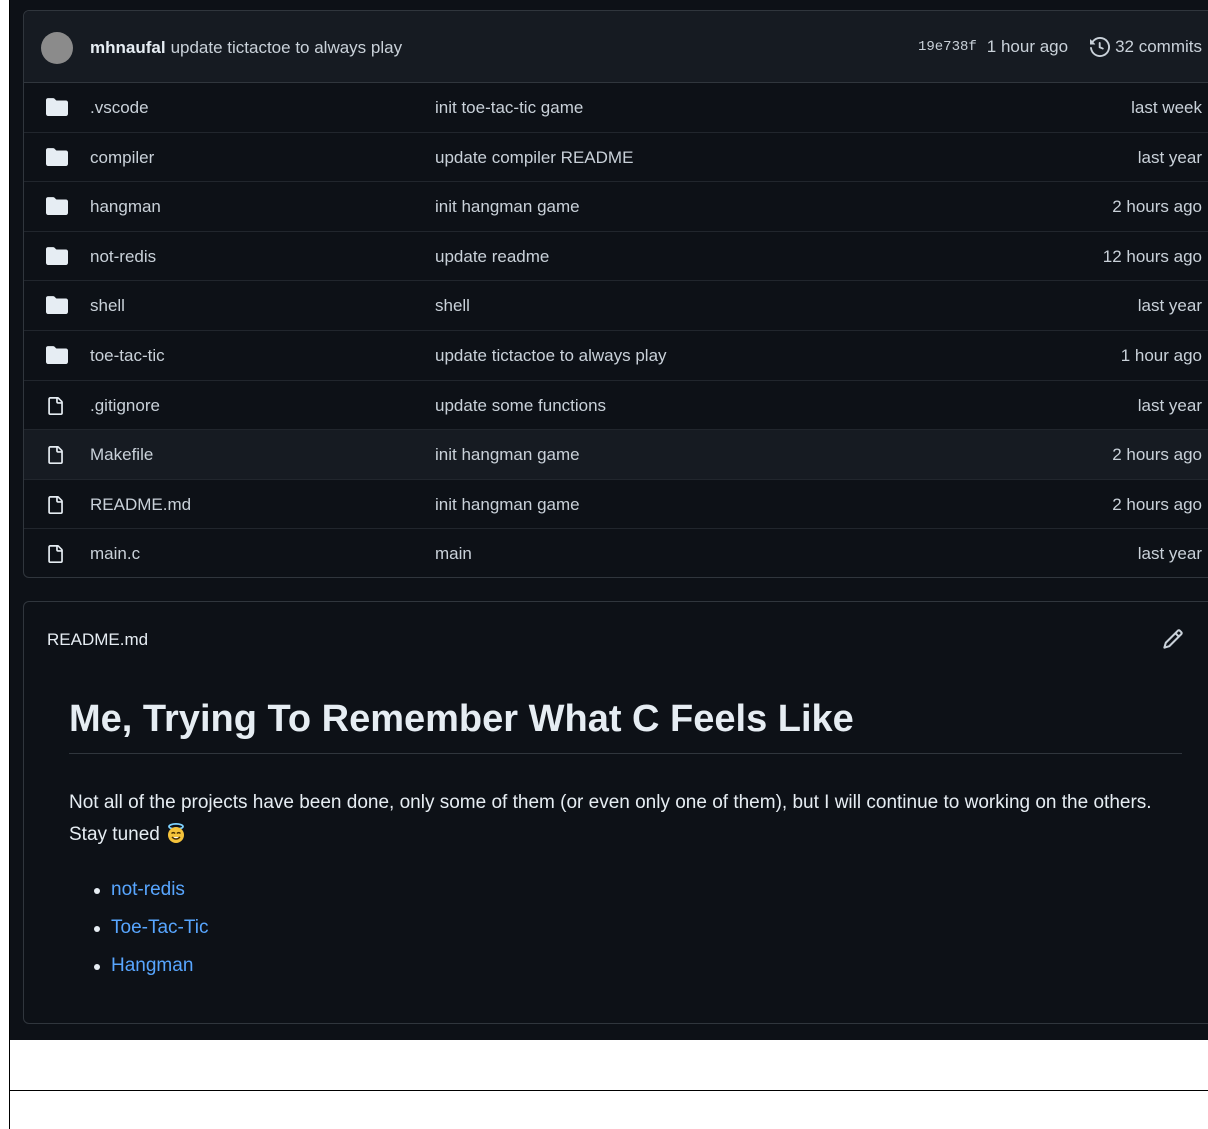 The image size is (1208, 1129). What do you see at coordinates (520, 406) in the screenshot?
I see `file-commit-link: update some functions` at bounding box center [520, 406].